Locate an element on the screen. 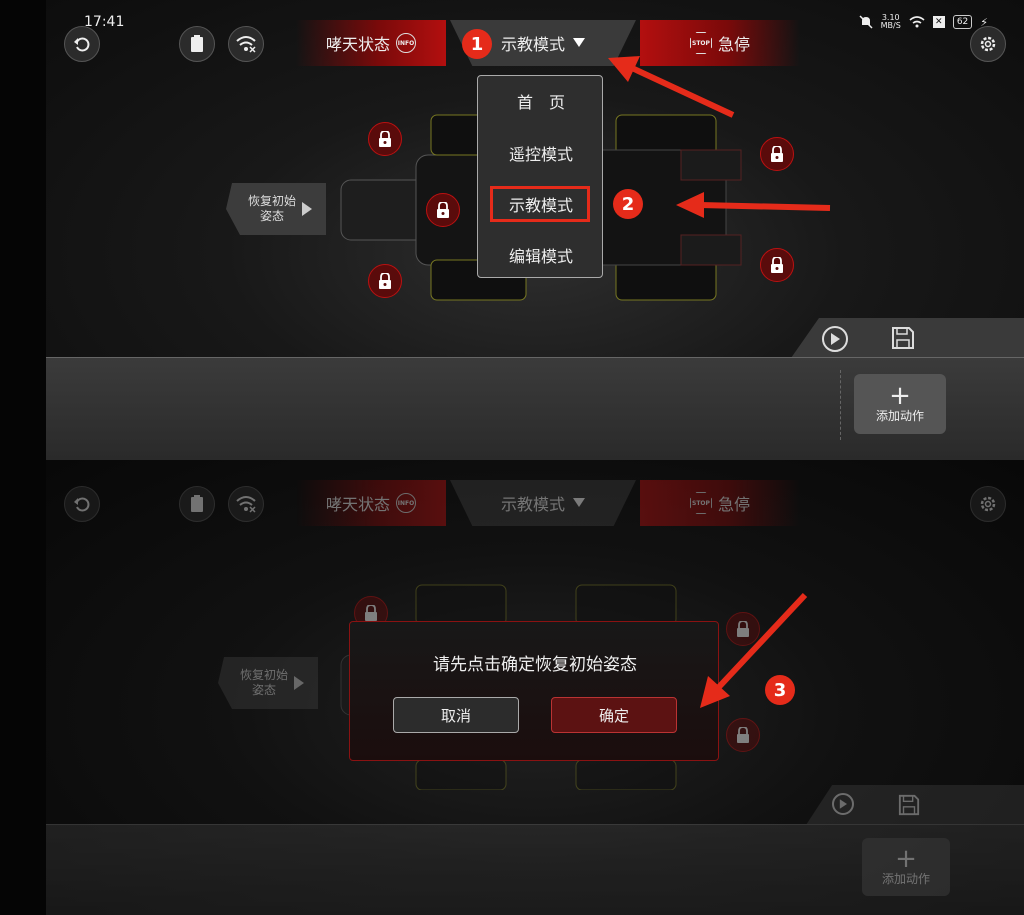 This screenshot has width=1024, height=915. arrow-step1 is located at coordinates (671, 87).